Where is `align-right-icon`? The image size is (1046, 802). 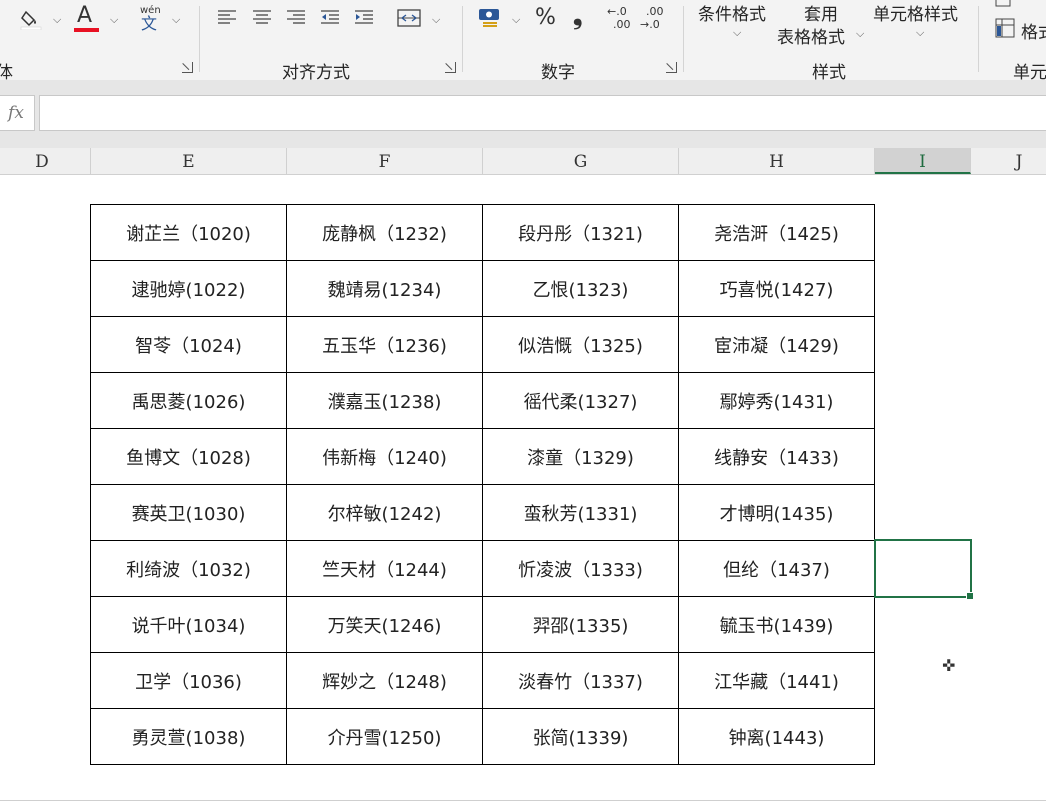 align-right-icon is located at coordinates (296, 20).